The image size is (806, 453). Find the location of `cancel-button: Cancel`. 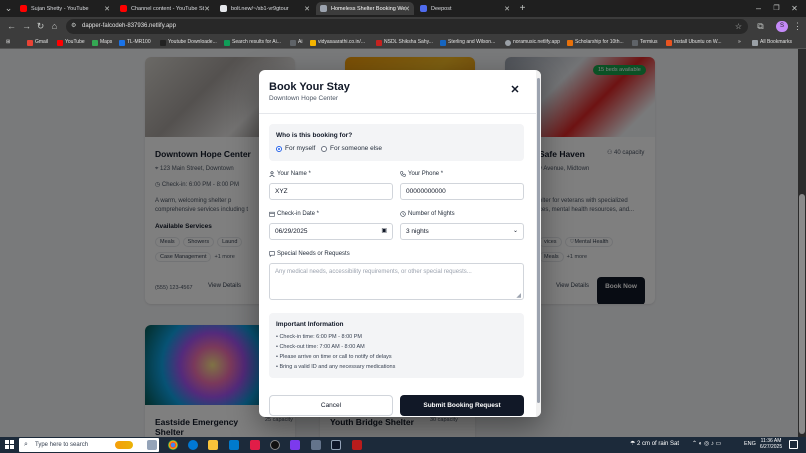

cancel-button: Cancel is located at coordinates (331, 405).